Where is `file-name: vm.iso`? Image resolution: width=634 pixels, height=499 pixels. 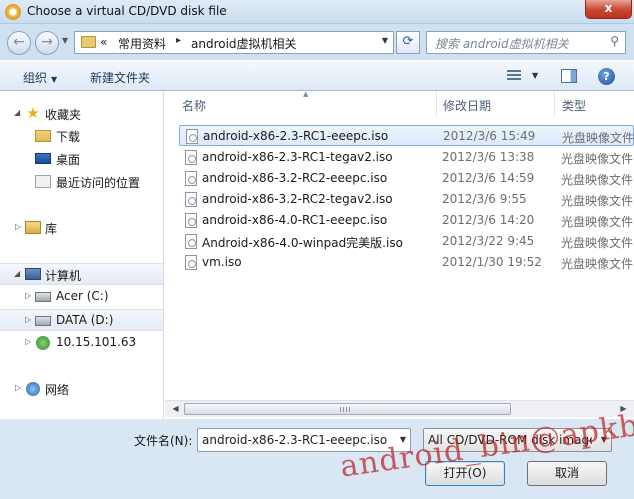
file-name: vm.iso is located at coordinates (222, 262).